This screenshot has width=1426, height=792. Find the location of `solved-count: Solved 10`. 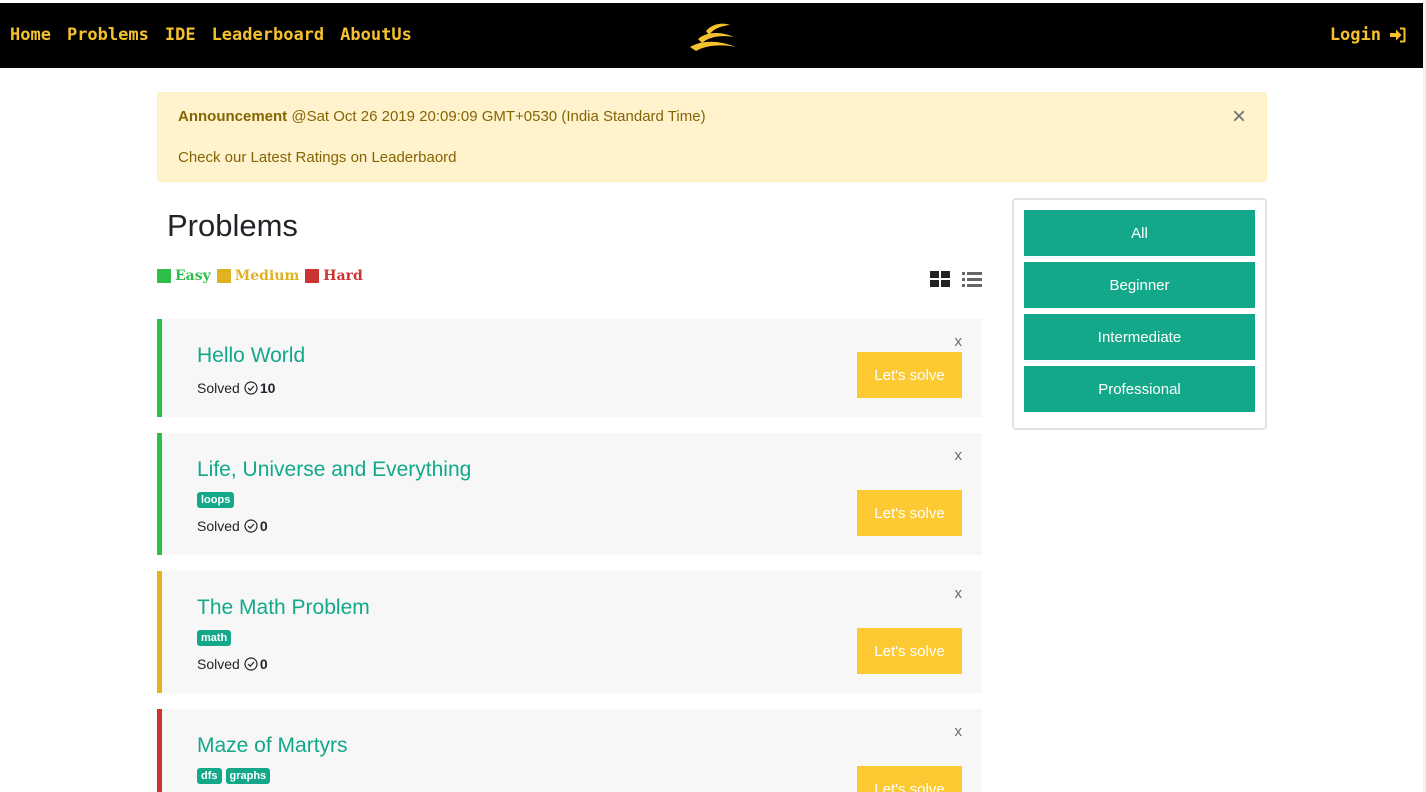

solved-count: Solved 10 is located at coordinates (236, 388).